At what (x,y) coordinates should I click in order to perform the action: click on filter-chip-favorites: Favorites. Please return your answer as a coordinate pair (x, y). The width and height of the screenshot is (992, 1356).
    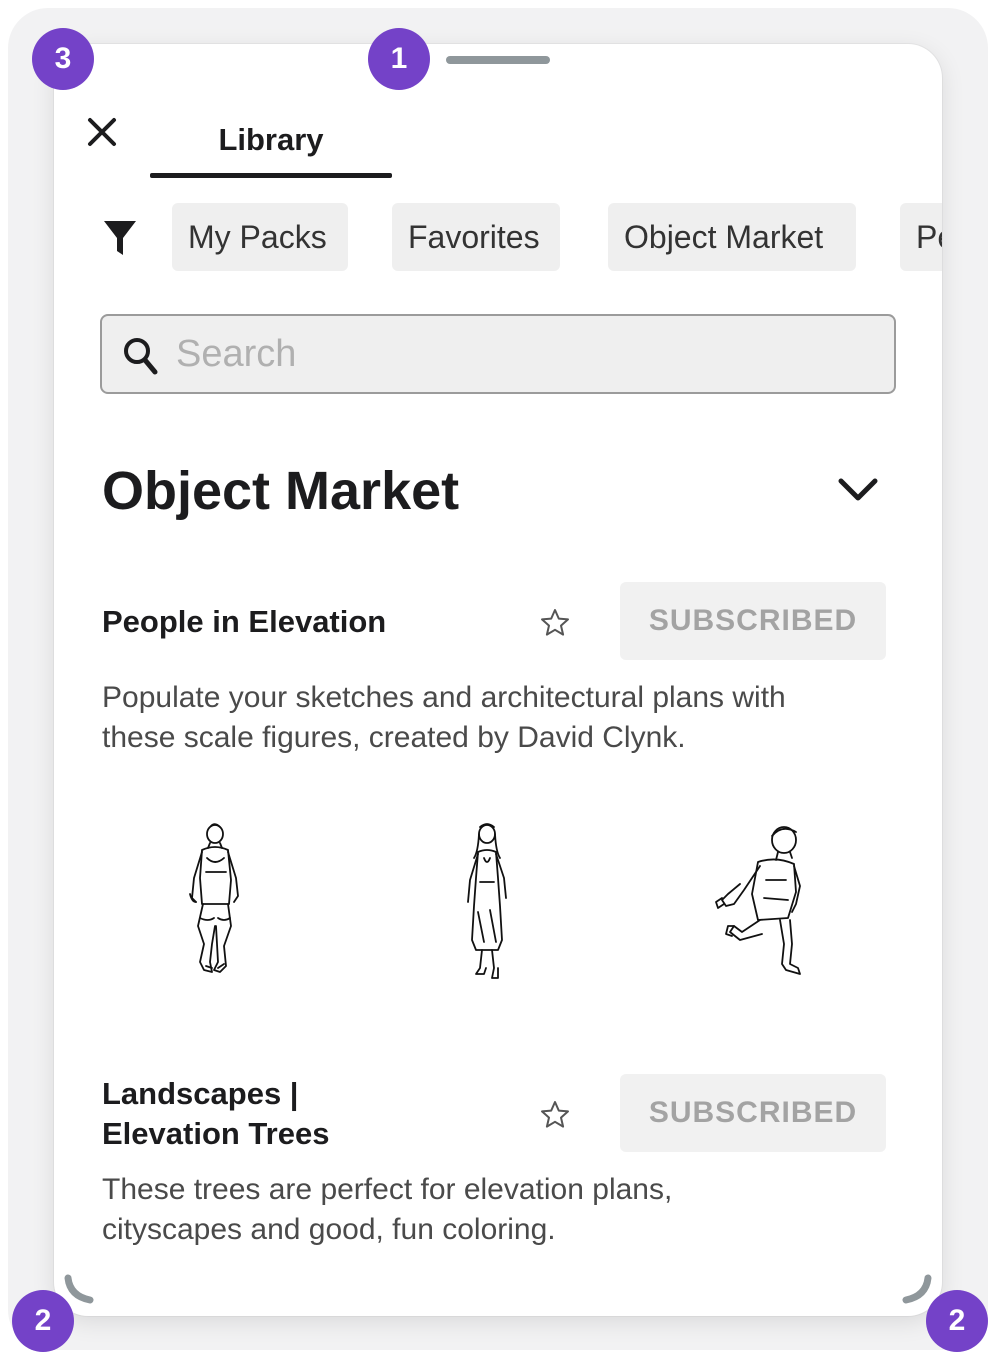
    Looking at the image, I should click on (476, 237).